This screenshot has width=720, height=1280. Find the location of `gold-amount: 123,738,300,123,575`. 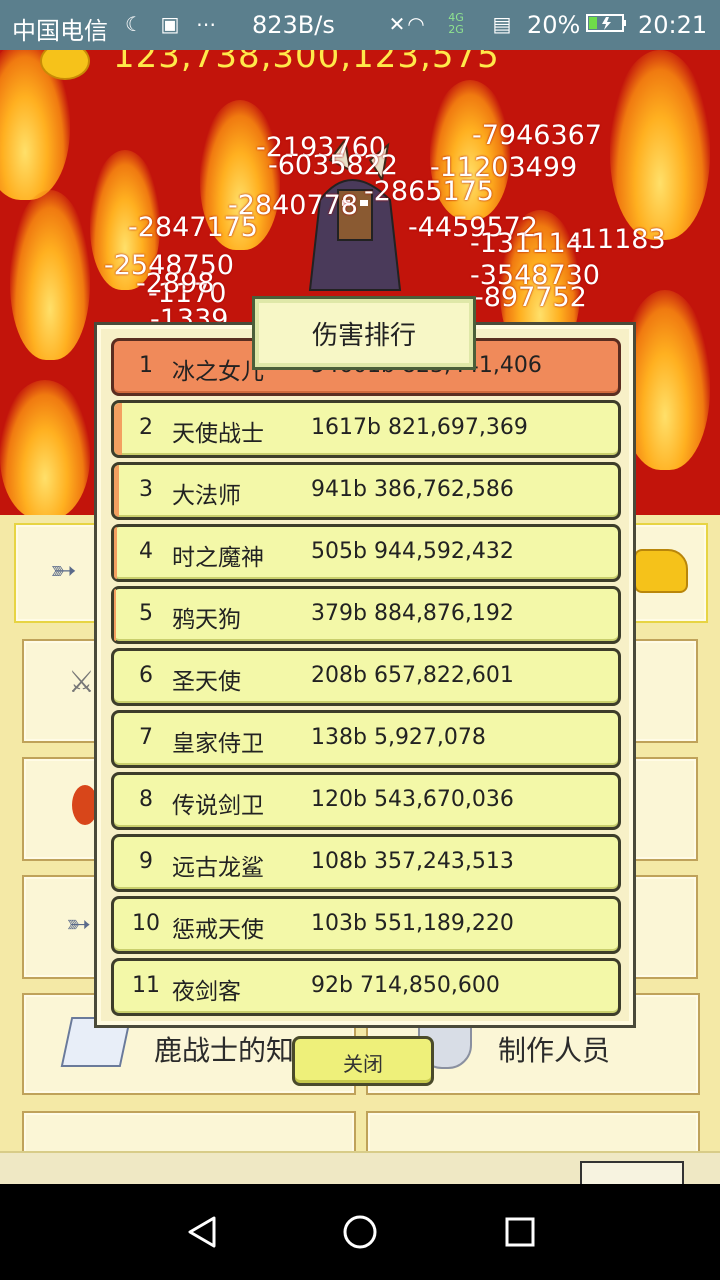

gold-amount: 123,738,300,123,575 is located at coordinates (306, 63).